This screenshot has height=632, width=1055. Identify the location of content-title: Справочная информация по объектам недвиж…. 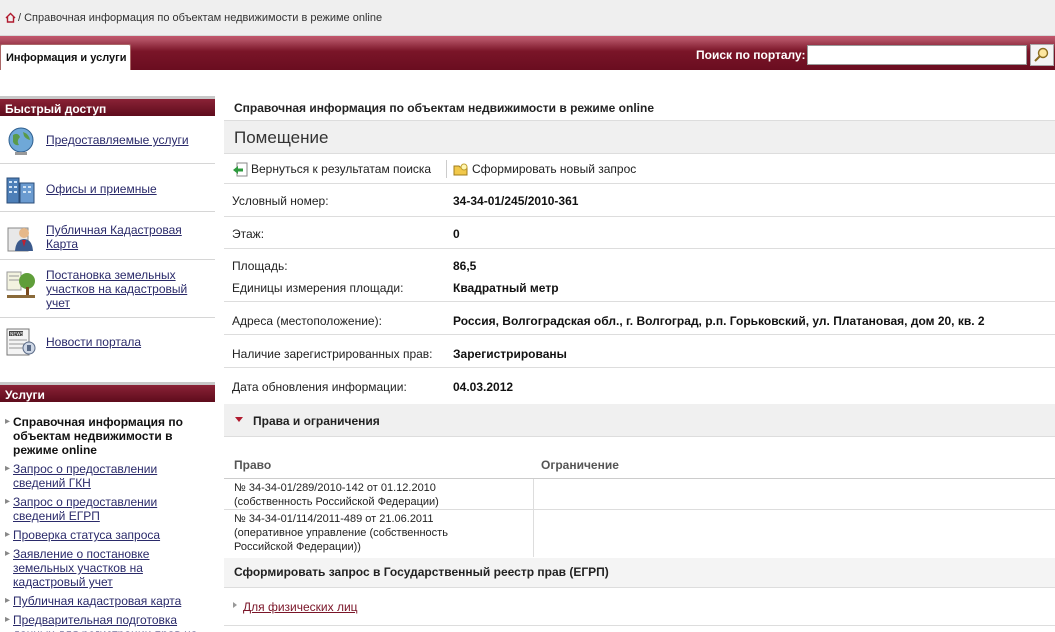
(444, 108).